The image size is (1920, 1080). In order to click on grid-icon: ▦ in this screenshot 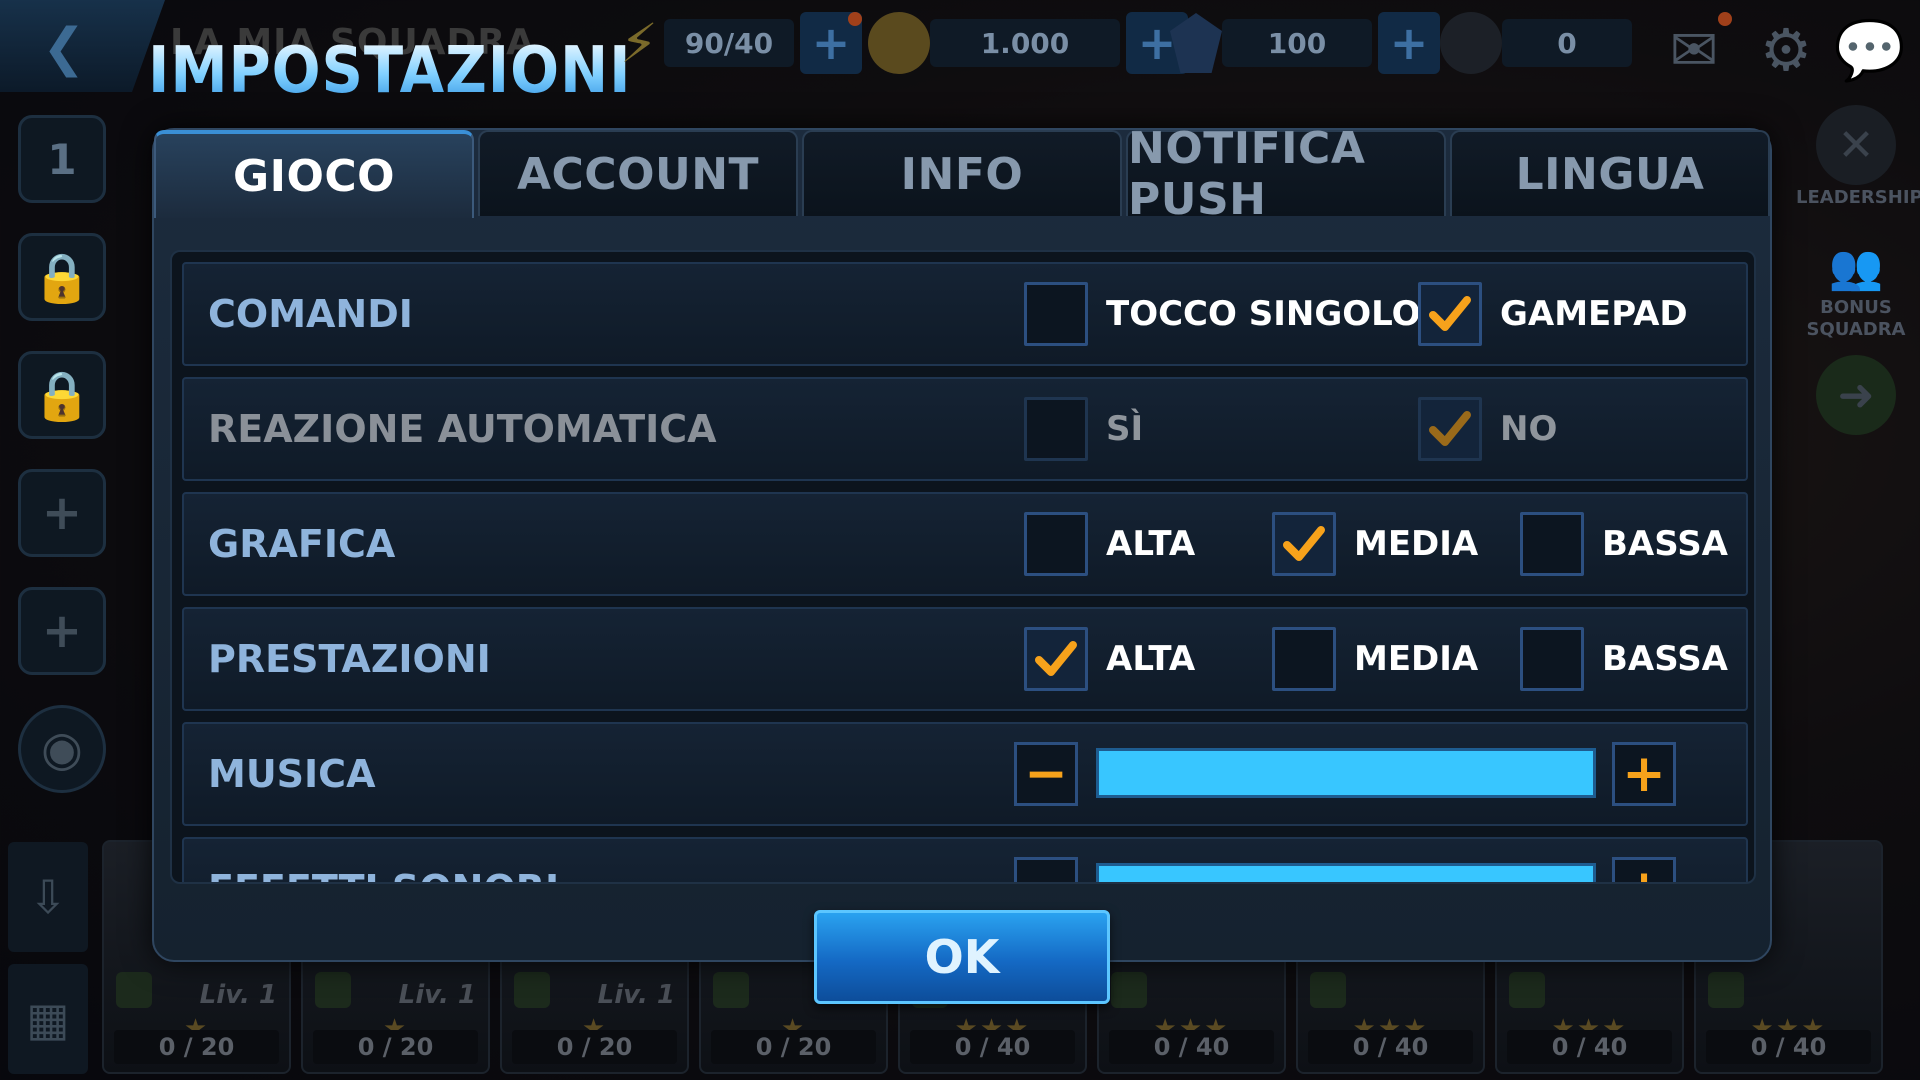, I will do `click(48, 1019)`.